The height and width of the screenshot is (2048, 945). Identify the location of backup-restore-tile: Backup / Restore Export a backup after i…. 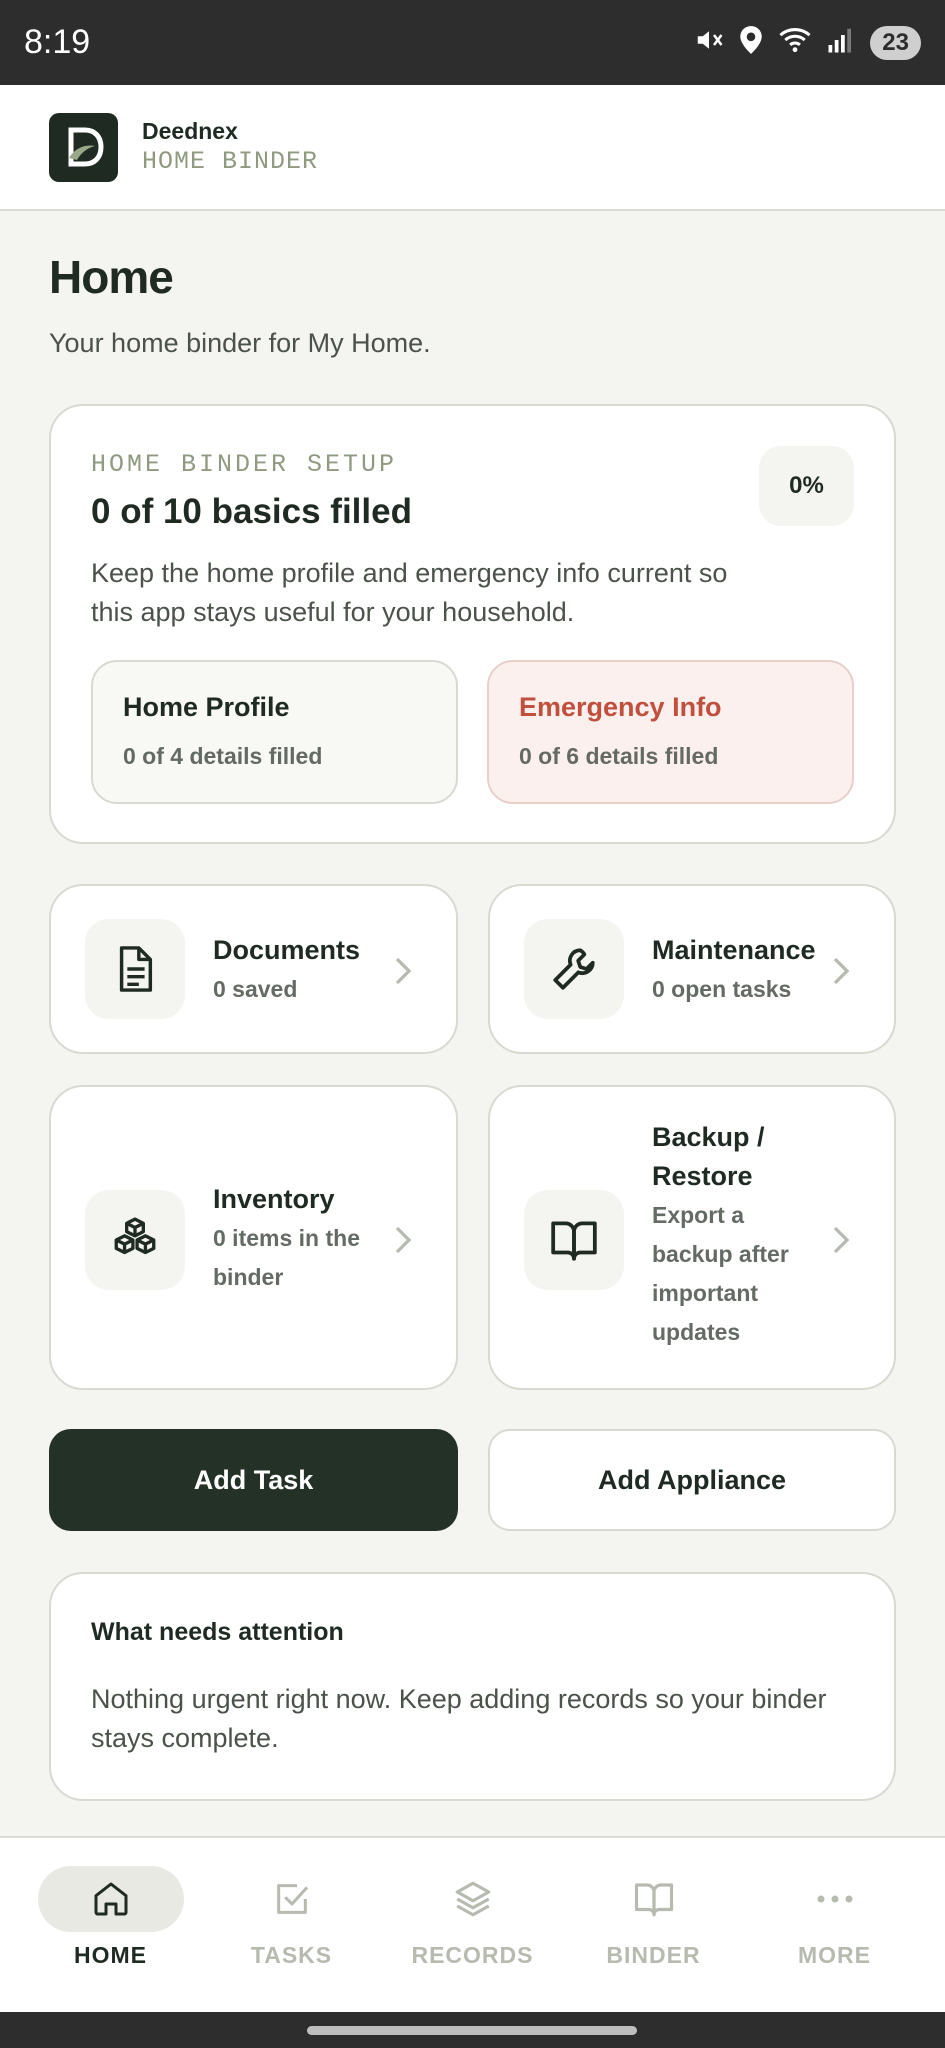
(692, 1237).